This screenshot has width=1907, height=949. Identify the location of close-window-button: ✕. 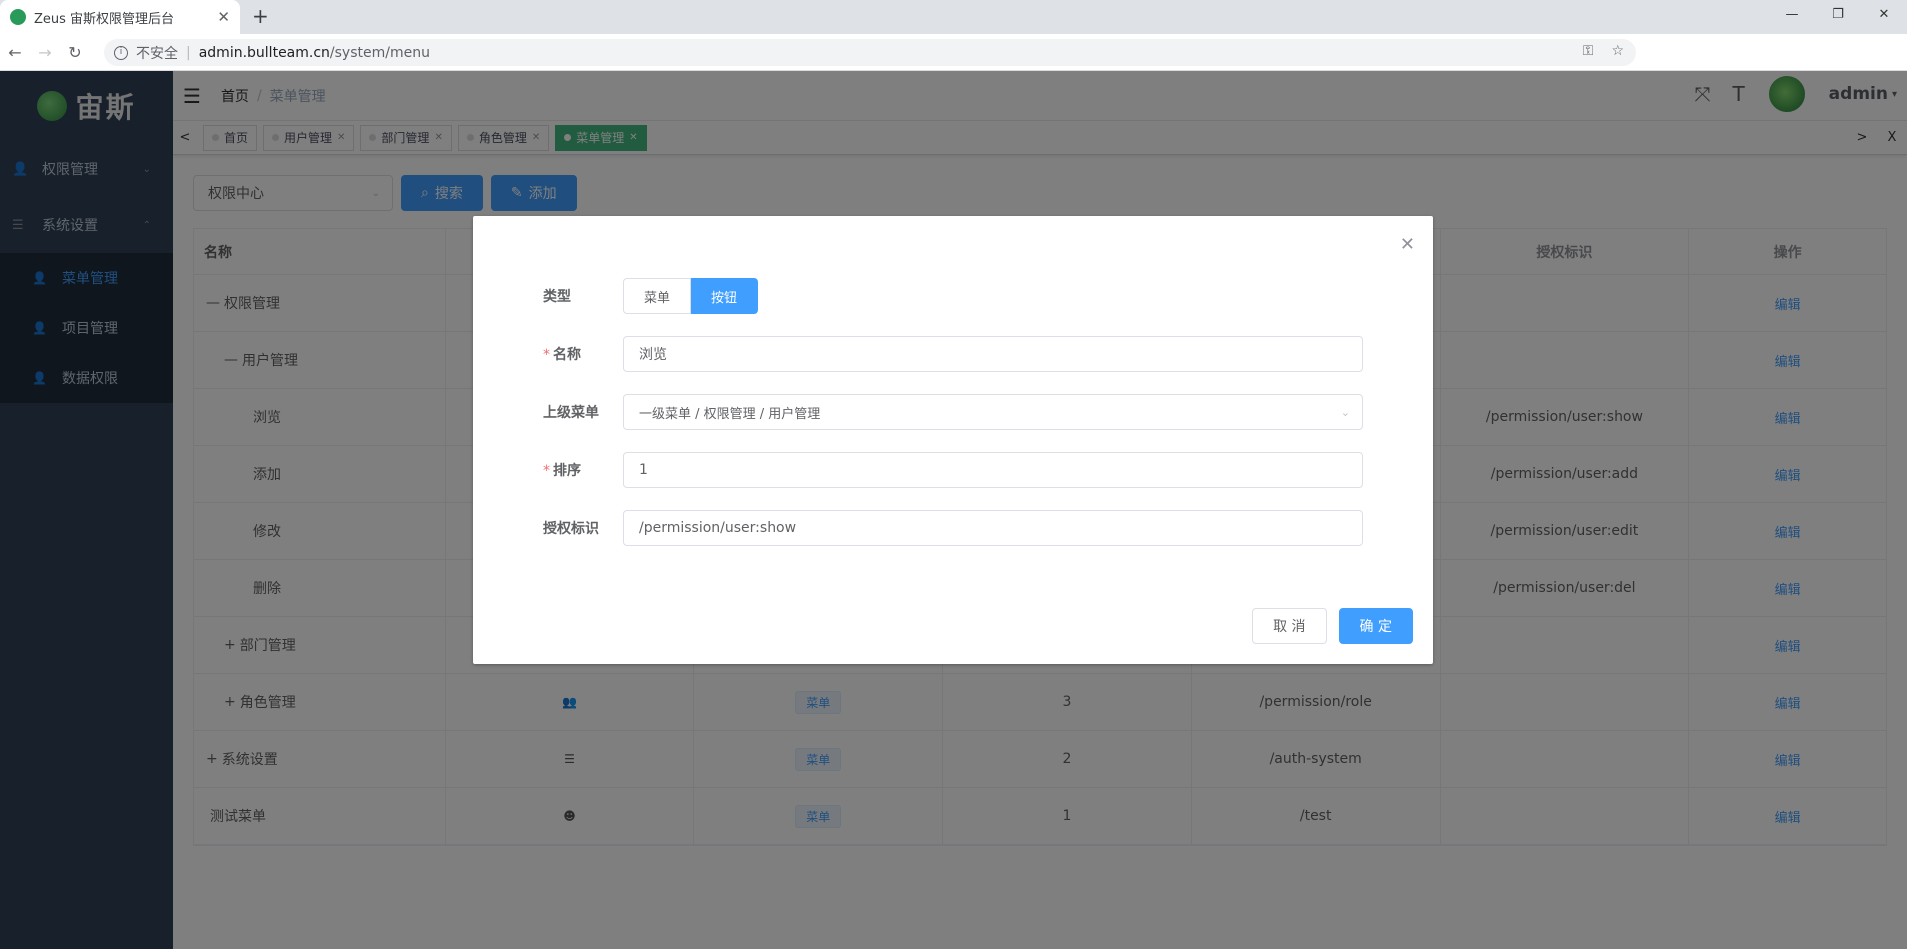
(1884, 15).